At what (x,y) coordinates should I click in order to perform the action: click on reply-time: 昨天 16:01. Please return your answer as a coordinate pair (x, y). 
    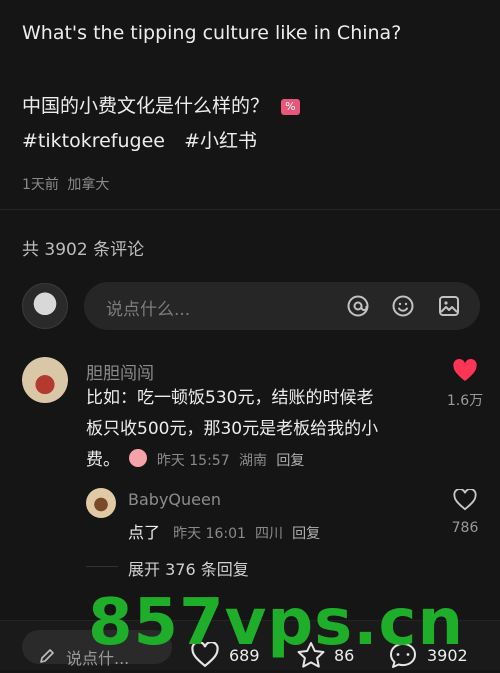
    Looking at the image, I should click on (209, 534).